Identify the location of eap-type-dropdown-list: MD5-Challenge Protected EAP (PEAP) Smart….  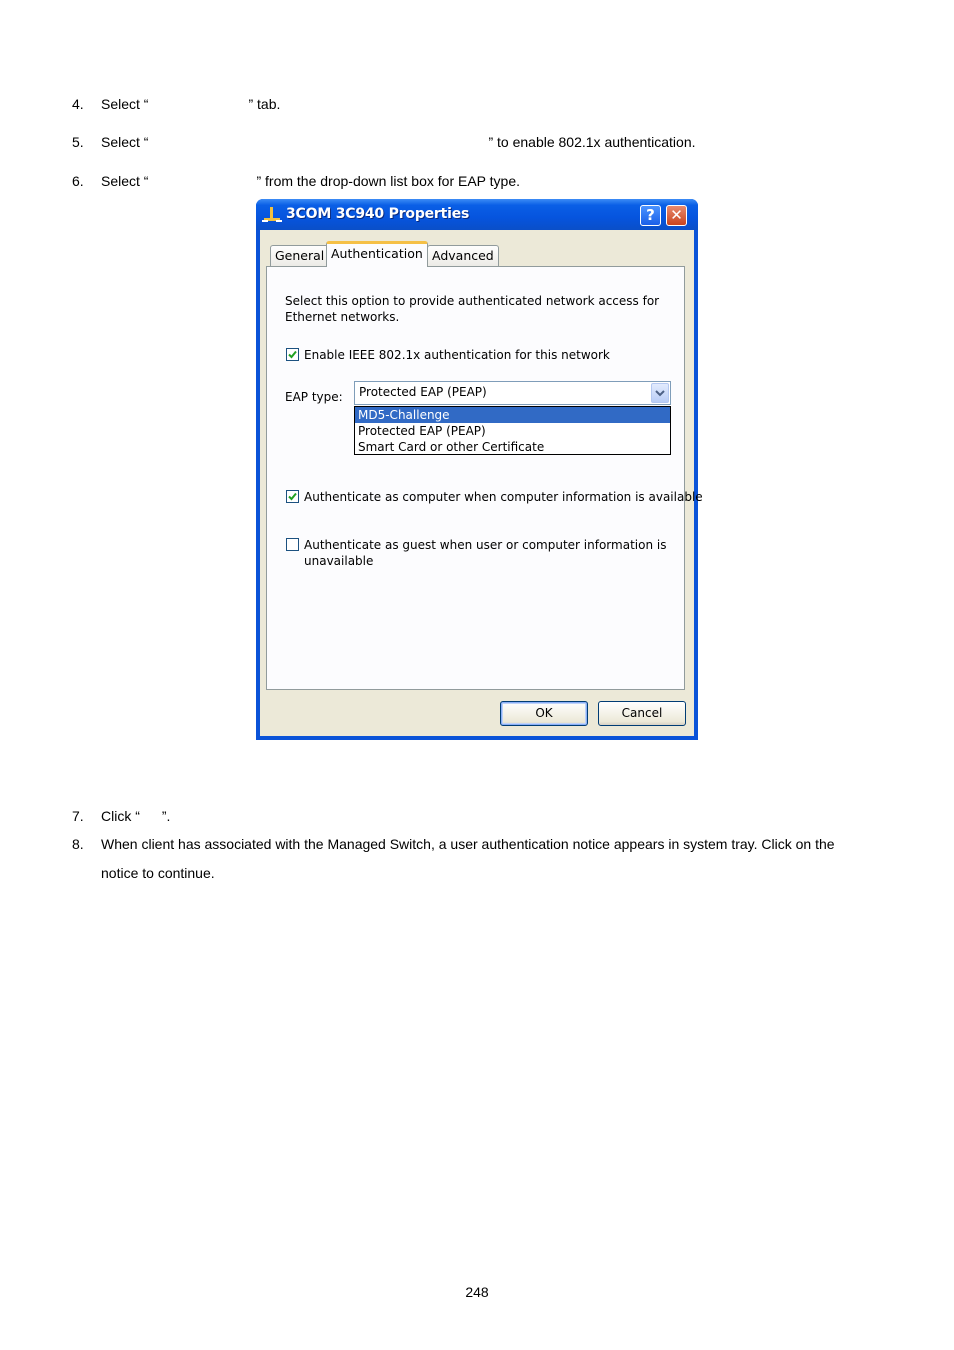
(512, 430).